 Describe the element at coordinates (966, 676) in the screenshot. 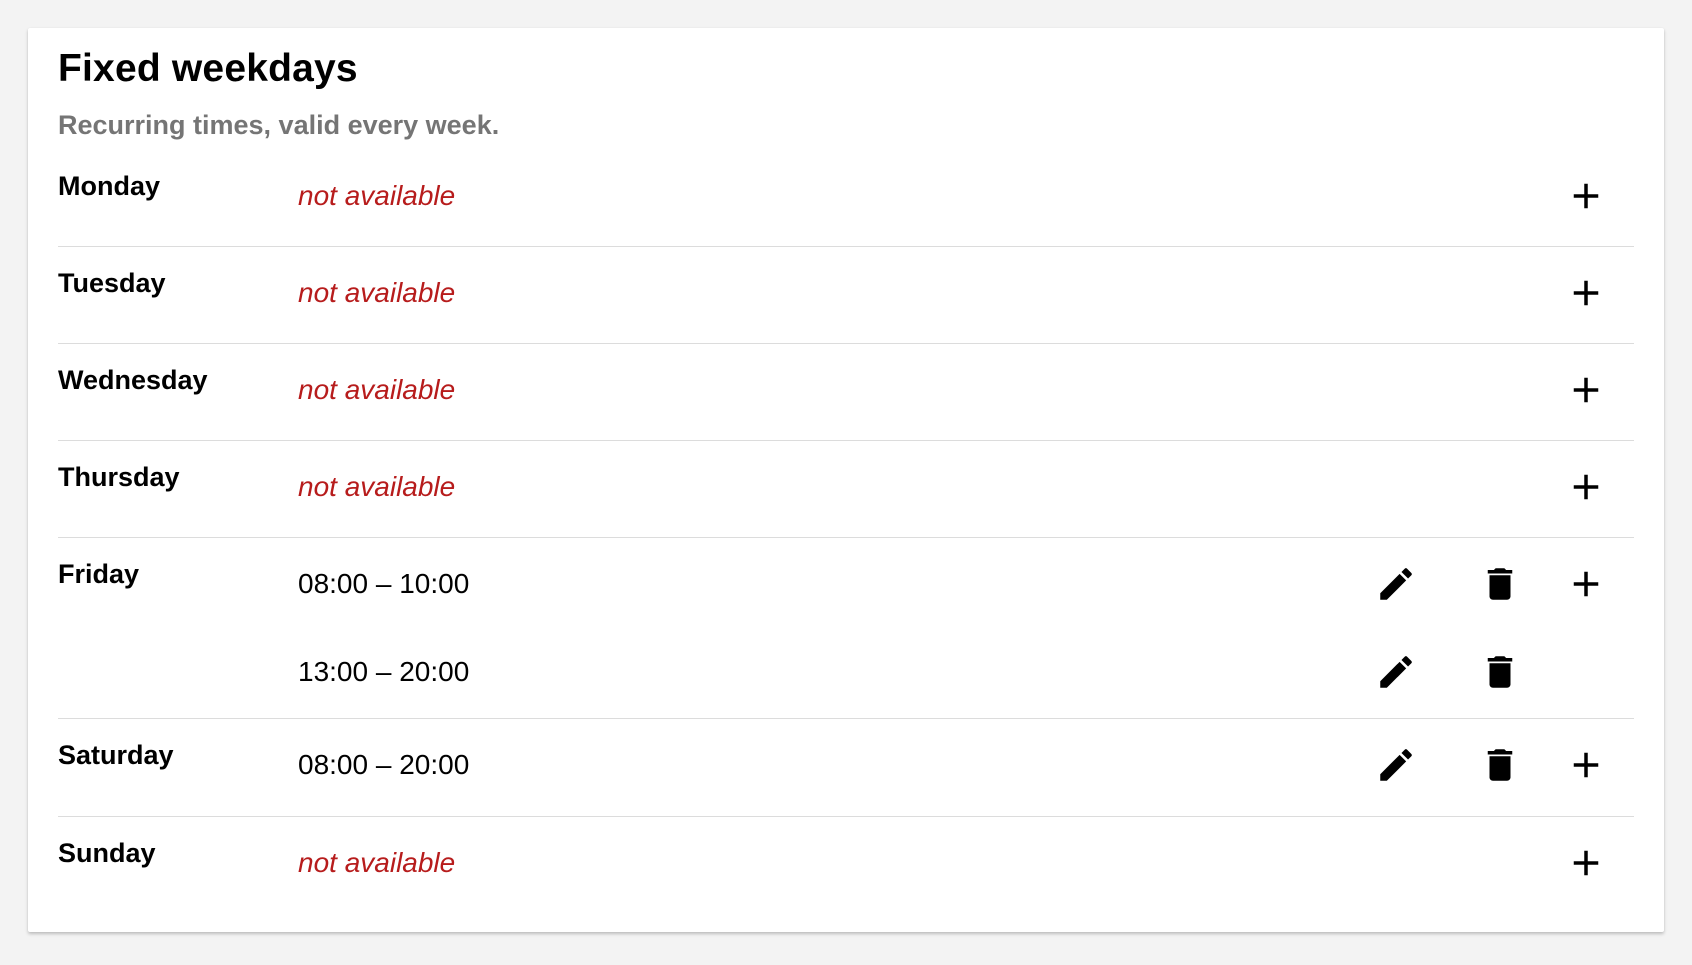

I see `time-slot: 13:00 – 20:00` at that location.